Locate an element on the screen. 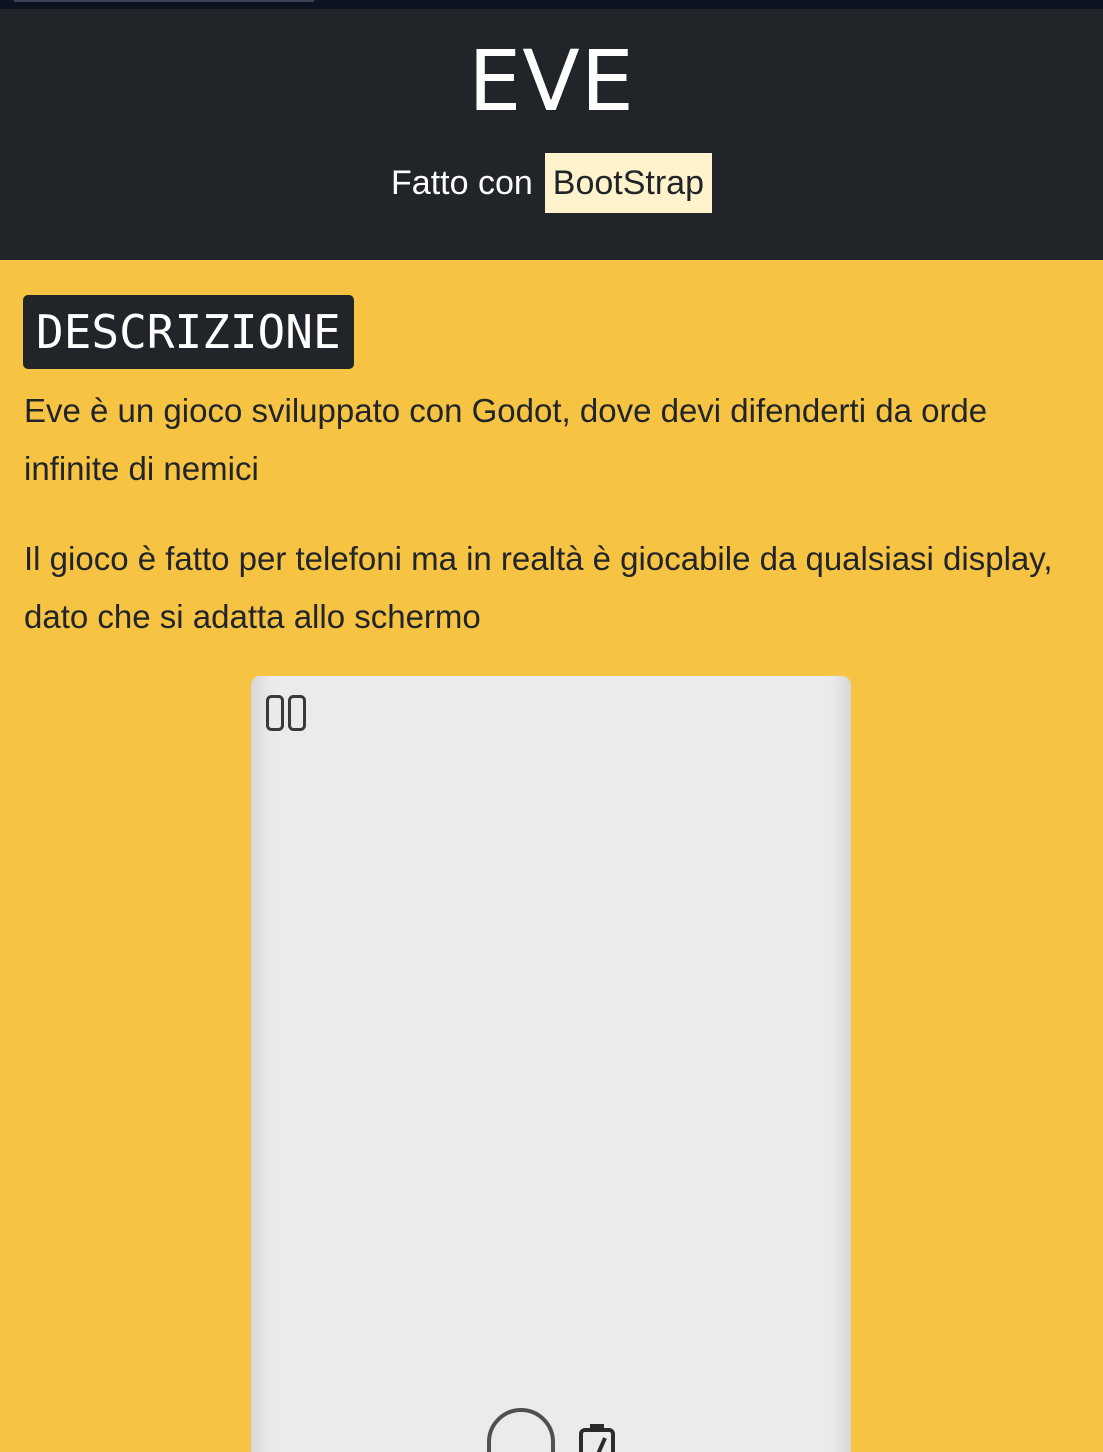  description-heading: DESCRIZIONE is located at coordinates (188, 332).